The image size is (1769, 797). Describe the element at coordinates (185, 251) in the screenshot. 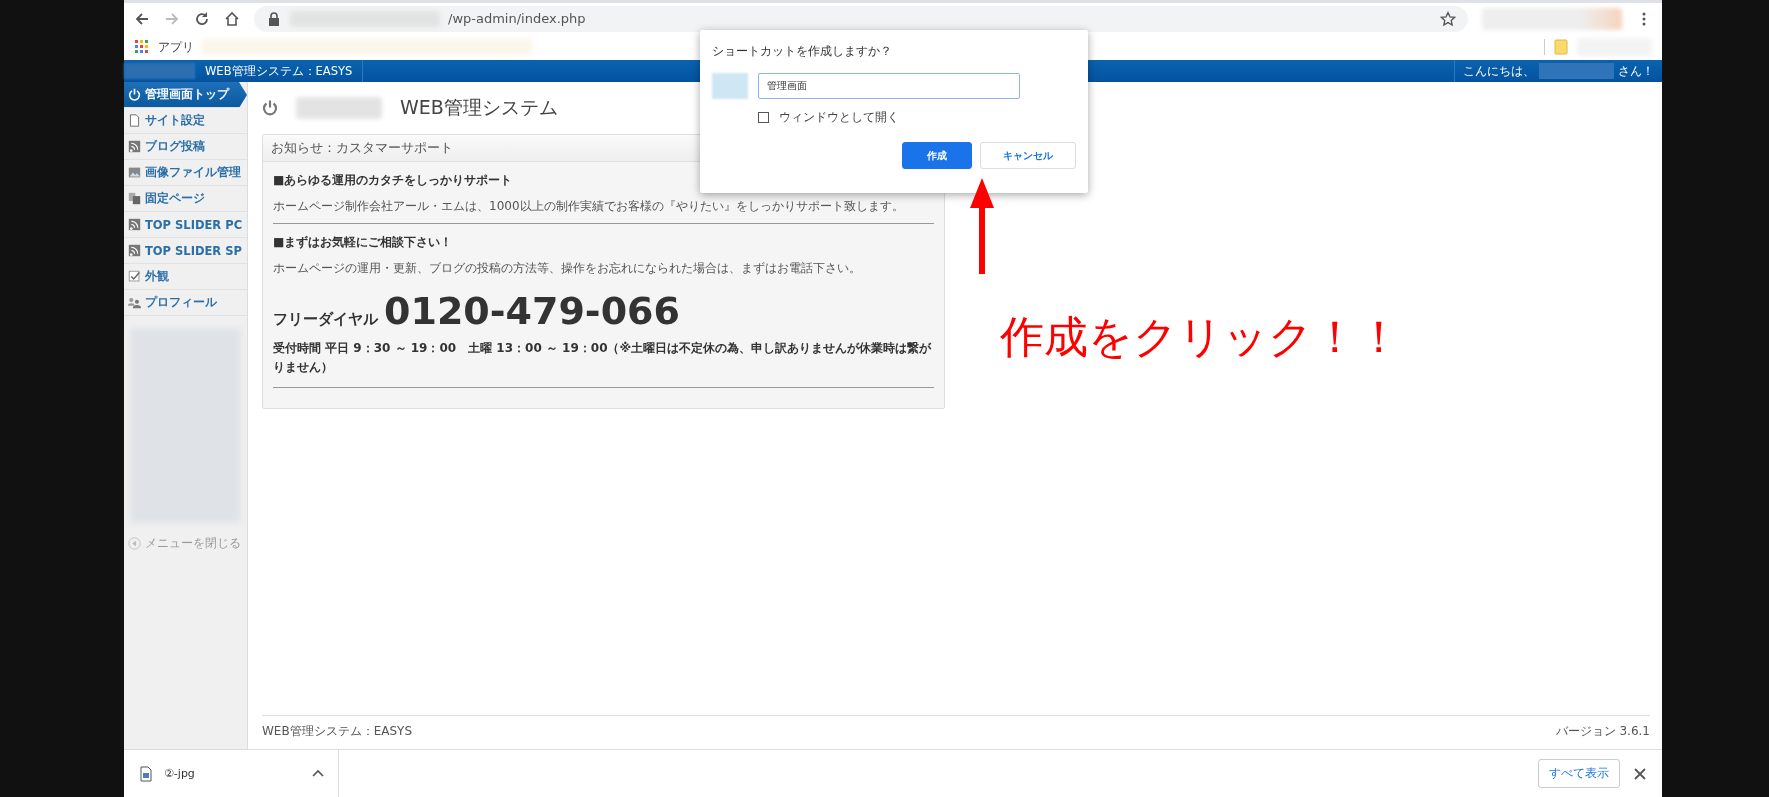

I see `sidebar-item: TOP SLIDER SP` at that location.